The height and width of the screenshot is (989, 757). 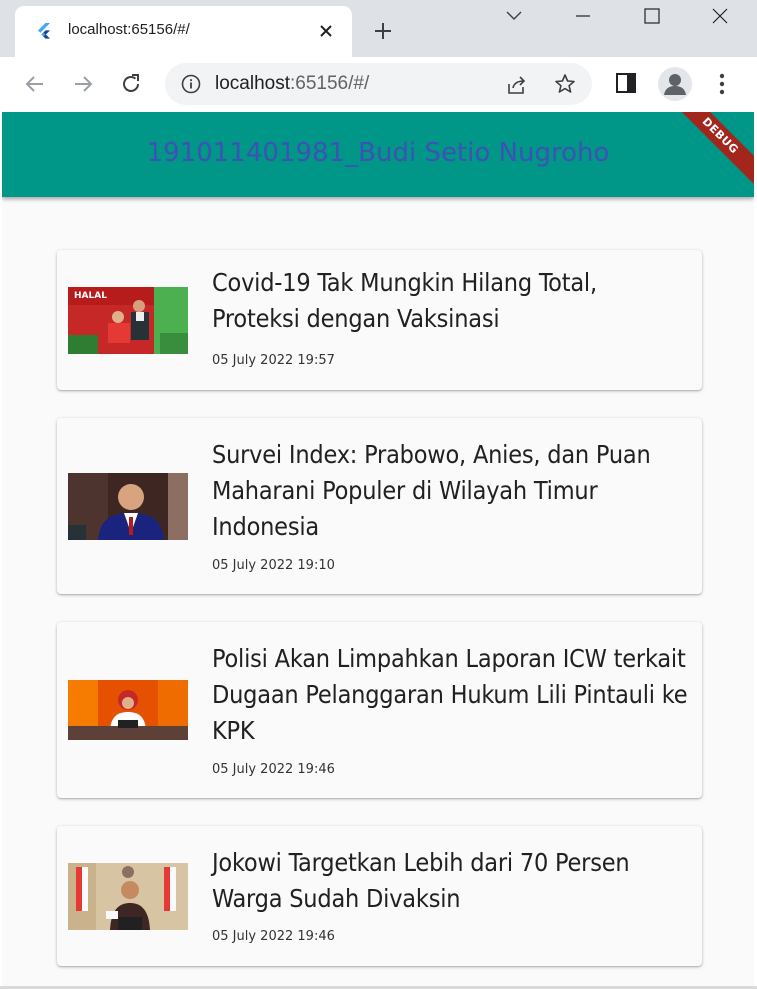 I want to click on address-bar: localhost:65156/#/, so click(x=378, y=84).